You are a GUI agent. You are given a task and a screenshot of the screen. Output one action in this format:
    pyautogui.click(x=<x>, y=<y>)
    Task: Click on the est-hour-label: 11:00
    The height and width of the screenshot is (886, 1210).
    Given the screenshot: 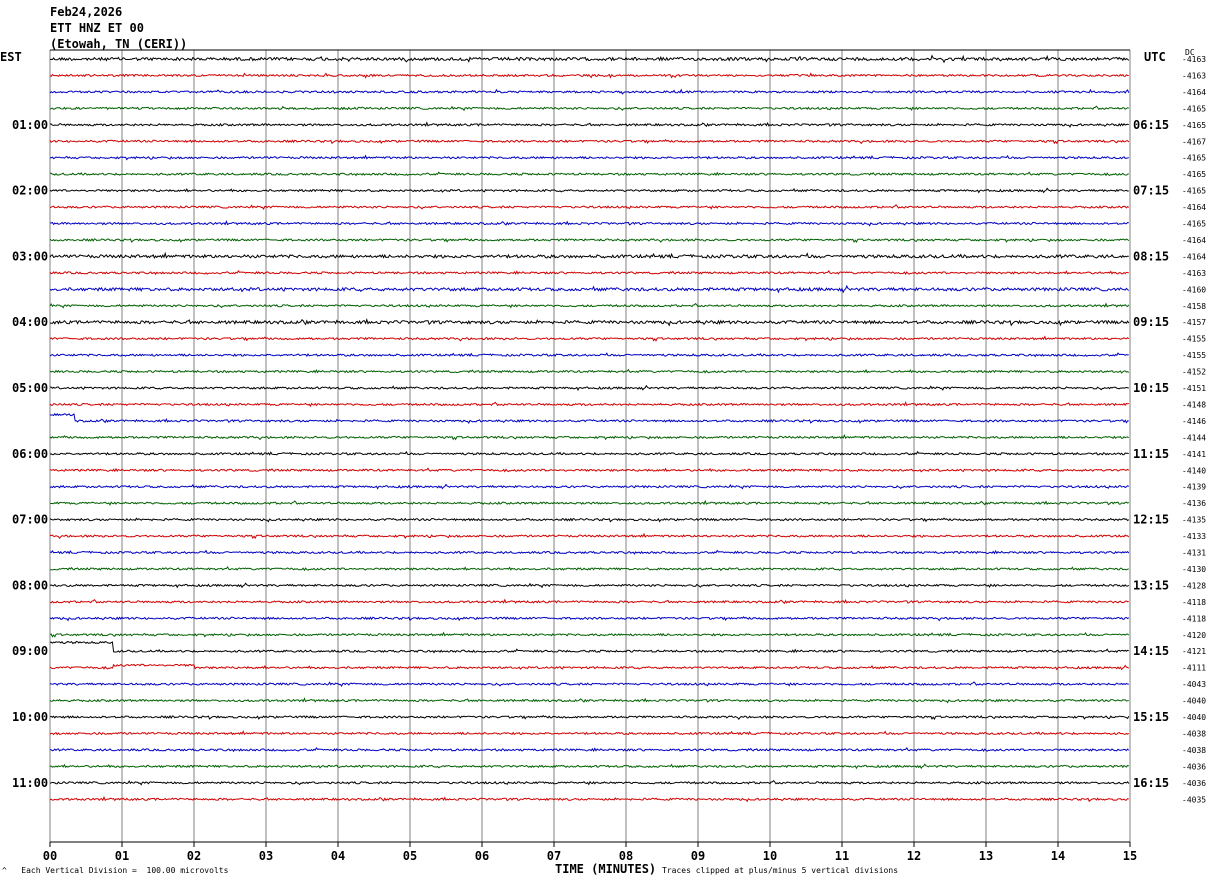 What is the action you would take?
    pyautogui.click(x=30, y=783)
    